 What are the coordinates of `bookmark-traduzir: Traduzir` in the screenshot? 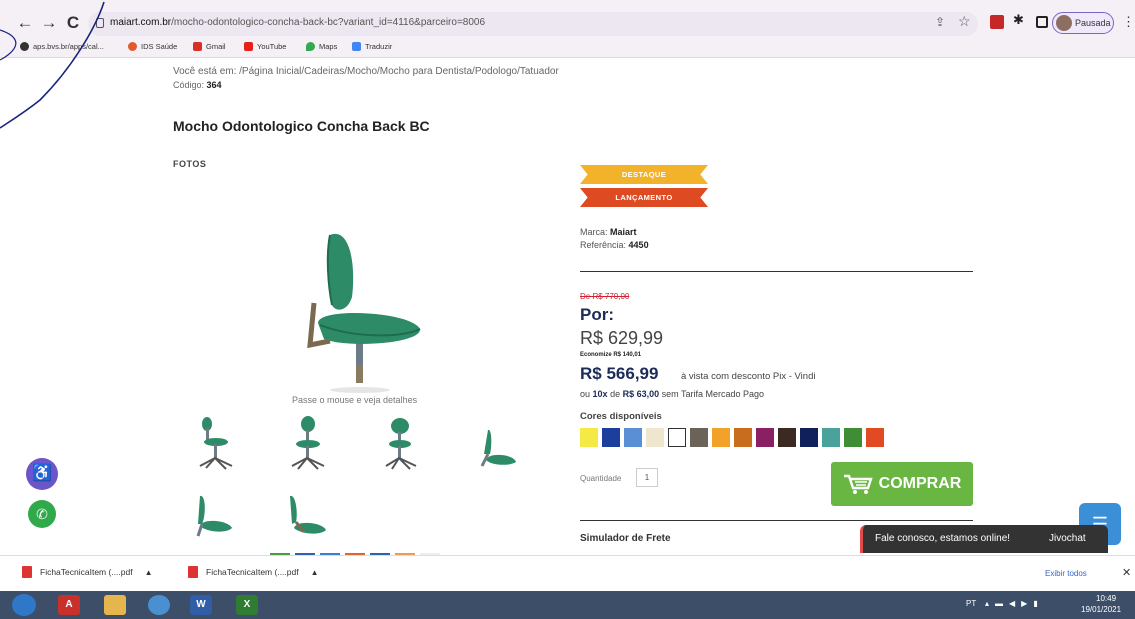 It's located at (372, 46).